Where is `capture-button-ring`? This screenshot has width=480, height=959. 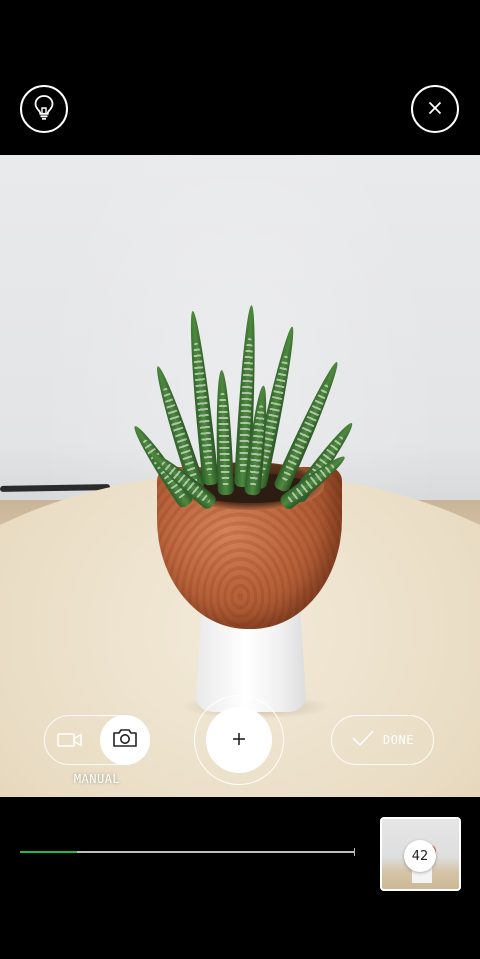 capture-button-ring is located at coordinates (239, 740).